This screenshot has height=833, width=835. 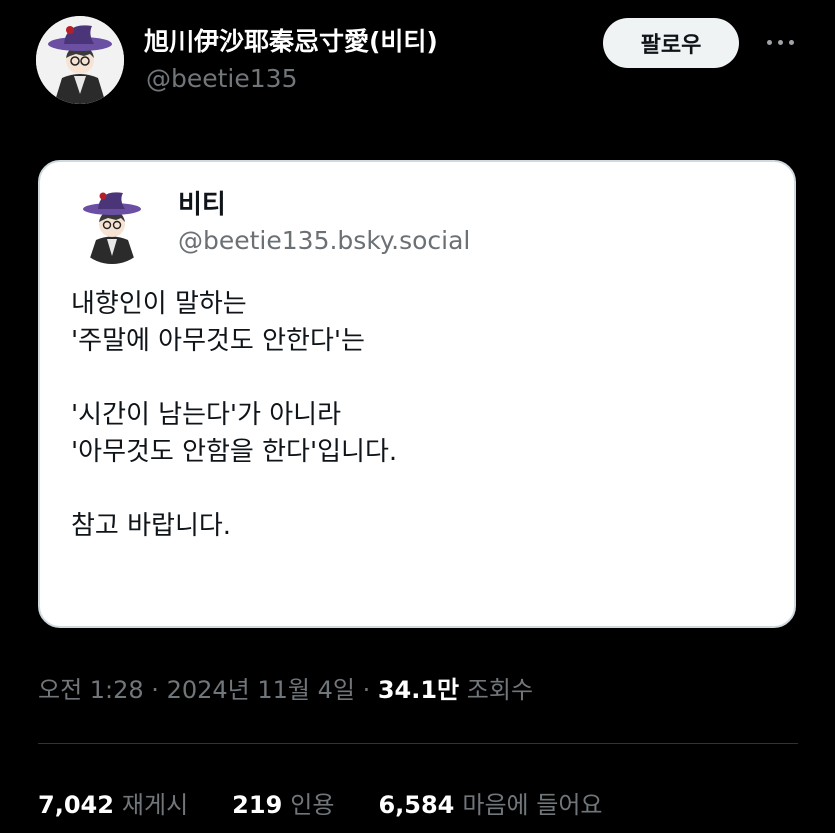 What do you see at coordinates (324, 240) in the screenshot?
I see `quote-author-handle: @beetie135.bsky.social` at bounding box center [324, 240].